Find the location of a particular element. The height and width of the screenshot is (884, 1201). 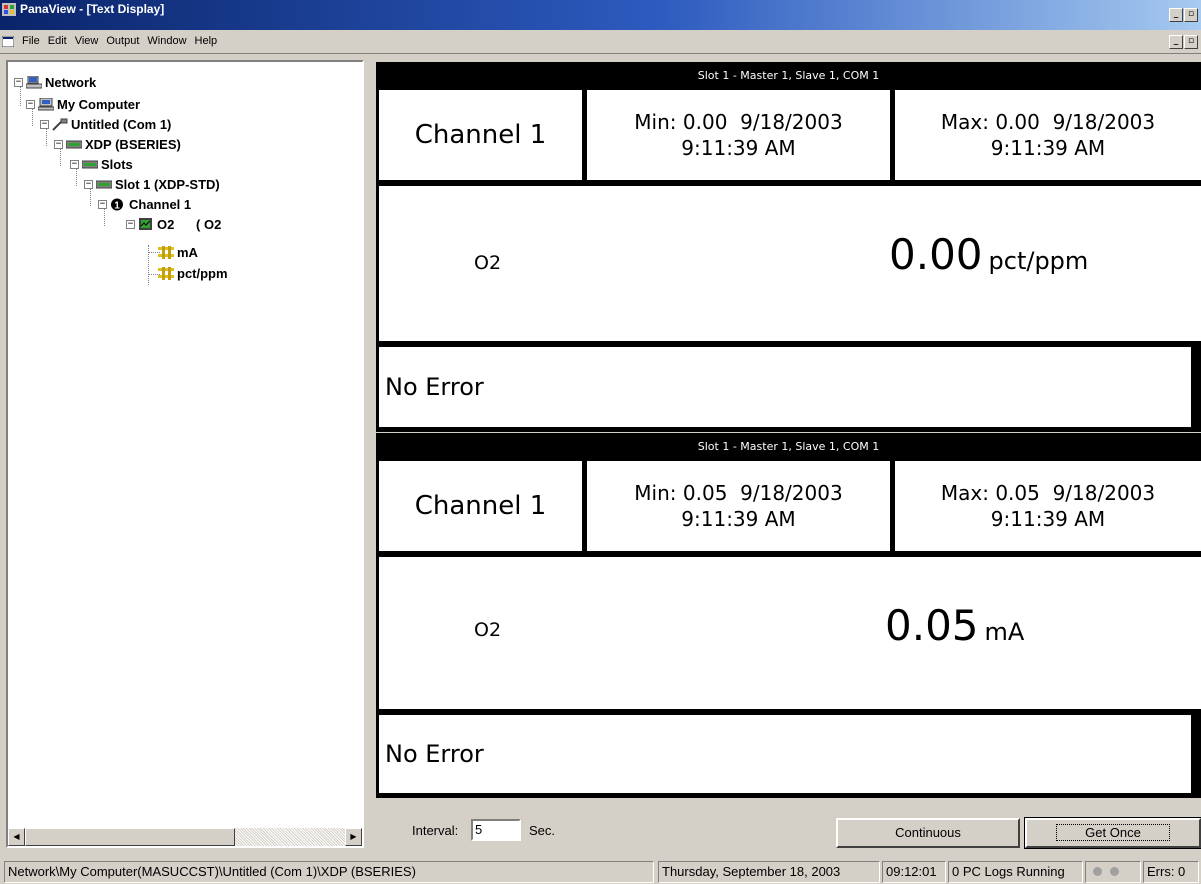

menu-output: Output is located at coordinates (122, 41).